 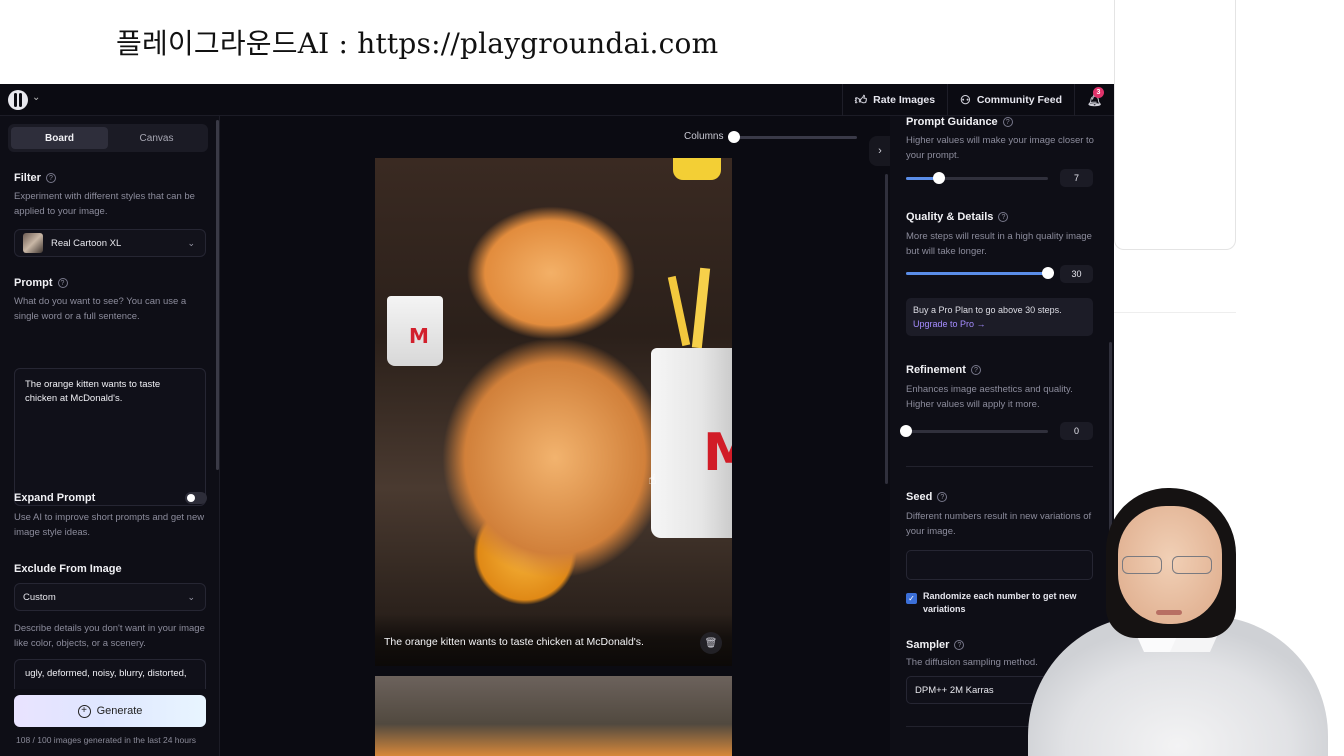 What do you see at coordinates (35, 178) in the screenshot?
I see `filter-title: Filter ?` at bounding box center [35, 178].